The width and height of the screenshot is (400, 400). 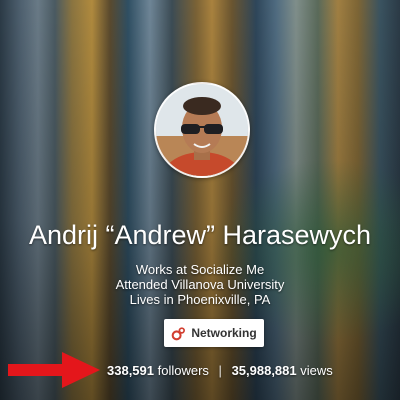 What do you see at coordinates (264, 370) in the screenshot?
I see `views-count: 35,988,881` at bounding box center [264, 370].